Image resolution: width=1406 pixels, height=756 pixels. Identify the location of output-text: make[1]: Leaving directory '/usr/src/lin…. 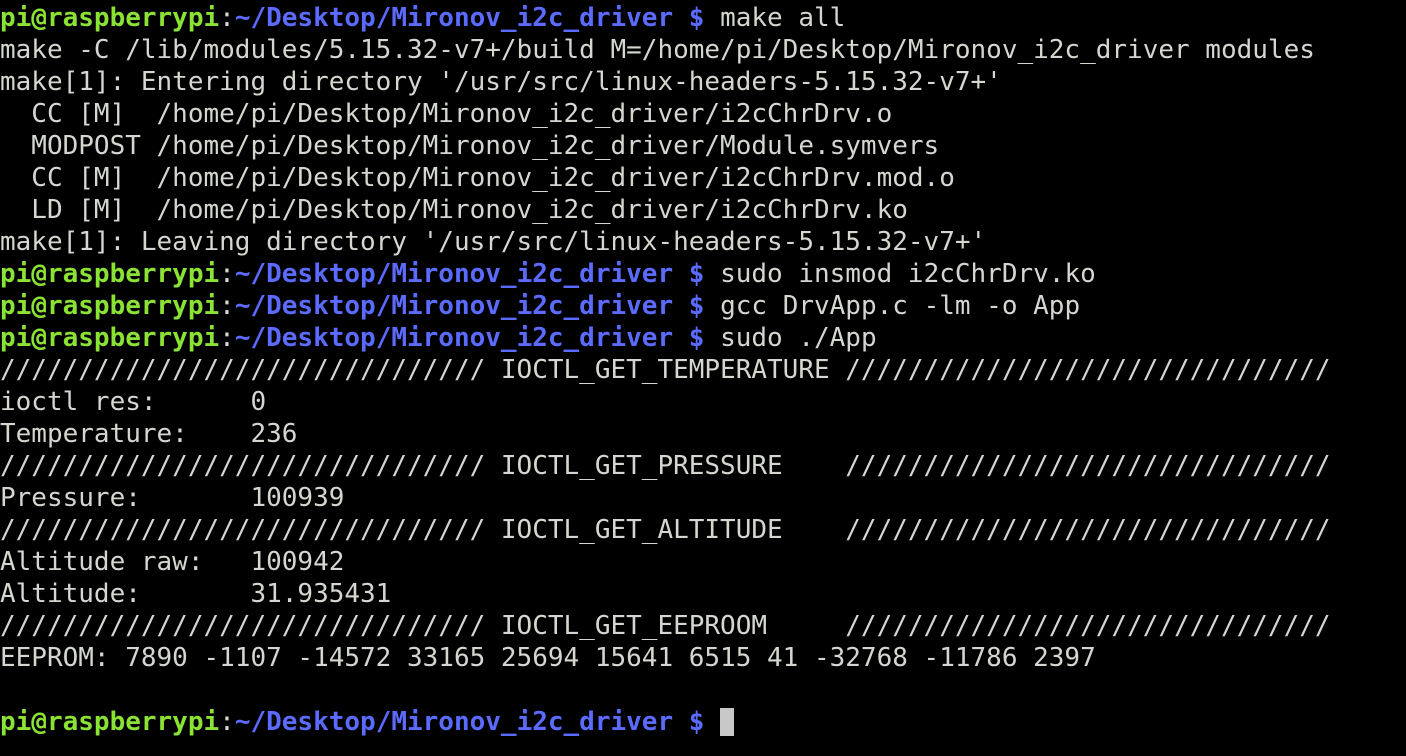
(493, 242).